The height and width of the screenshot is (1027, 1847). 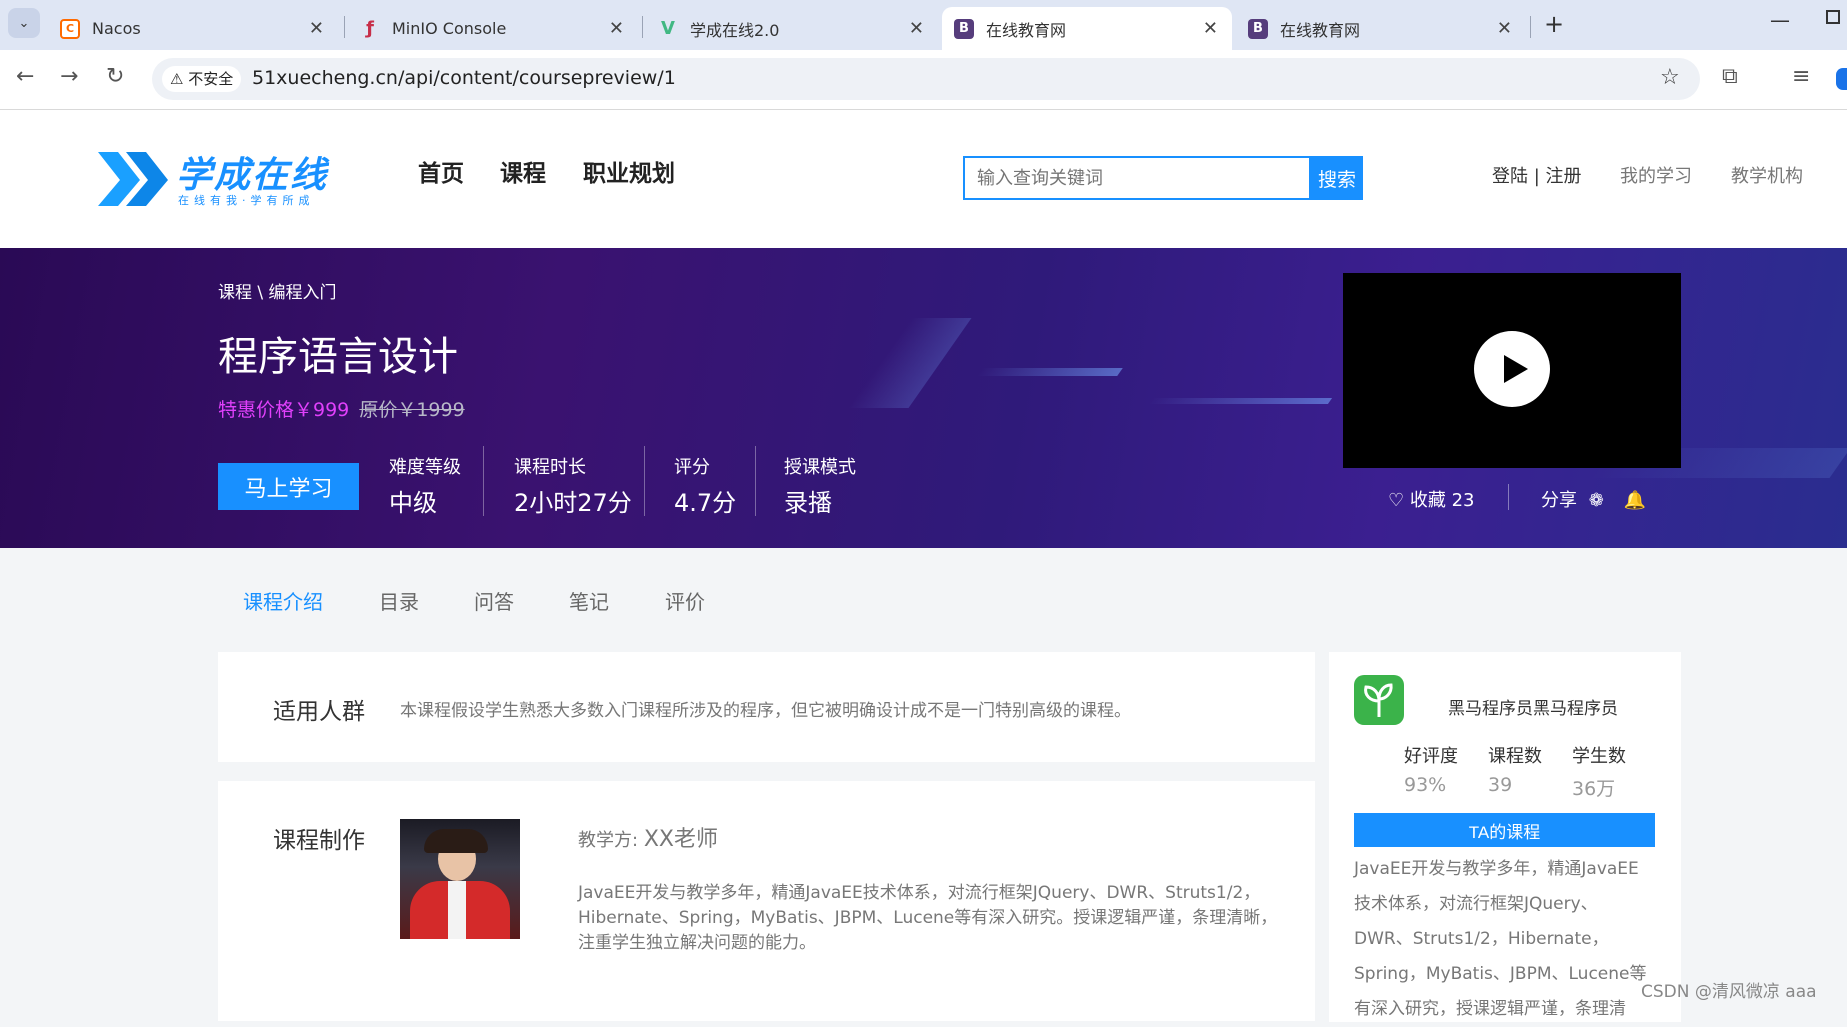 What do you see at coordinates (1137, 178) in the screenshot?
I see `search-input` at bounding box center [1137, 178].